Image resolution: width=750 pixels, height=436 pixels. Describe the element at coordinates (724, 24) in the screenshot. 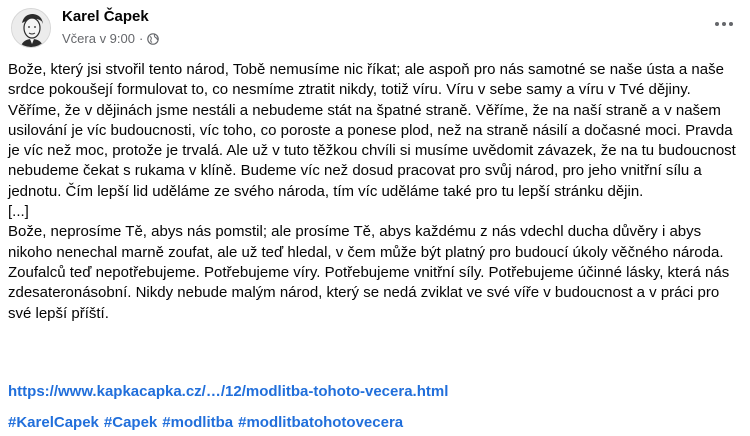

I see `more-options-button` at that location.